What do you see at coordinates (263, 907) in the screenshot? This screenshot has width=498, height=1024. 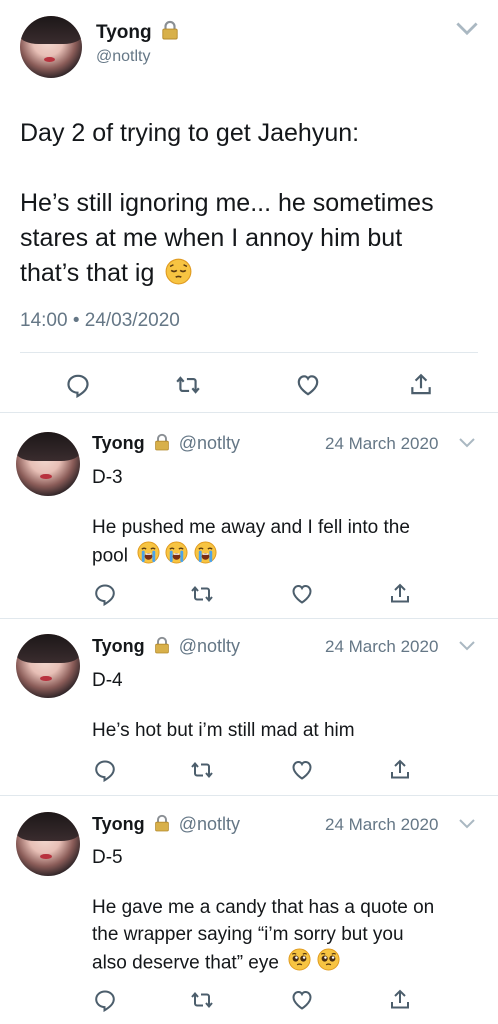 I see `tweet-line: He gave me a candy that has a quote on` at bounding box center [263, 907].